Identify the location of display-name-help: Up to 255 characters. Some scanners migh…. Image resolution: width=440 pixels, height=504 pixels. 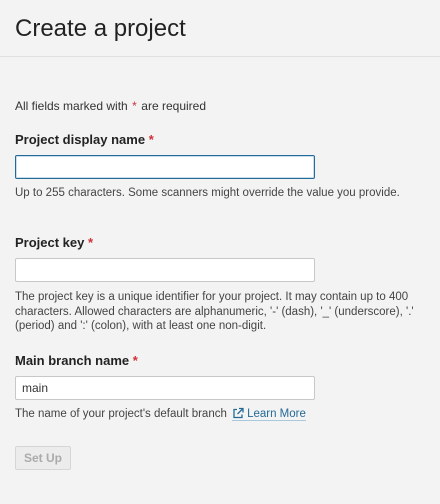
(207, 193).